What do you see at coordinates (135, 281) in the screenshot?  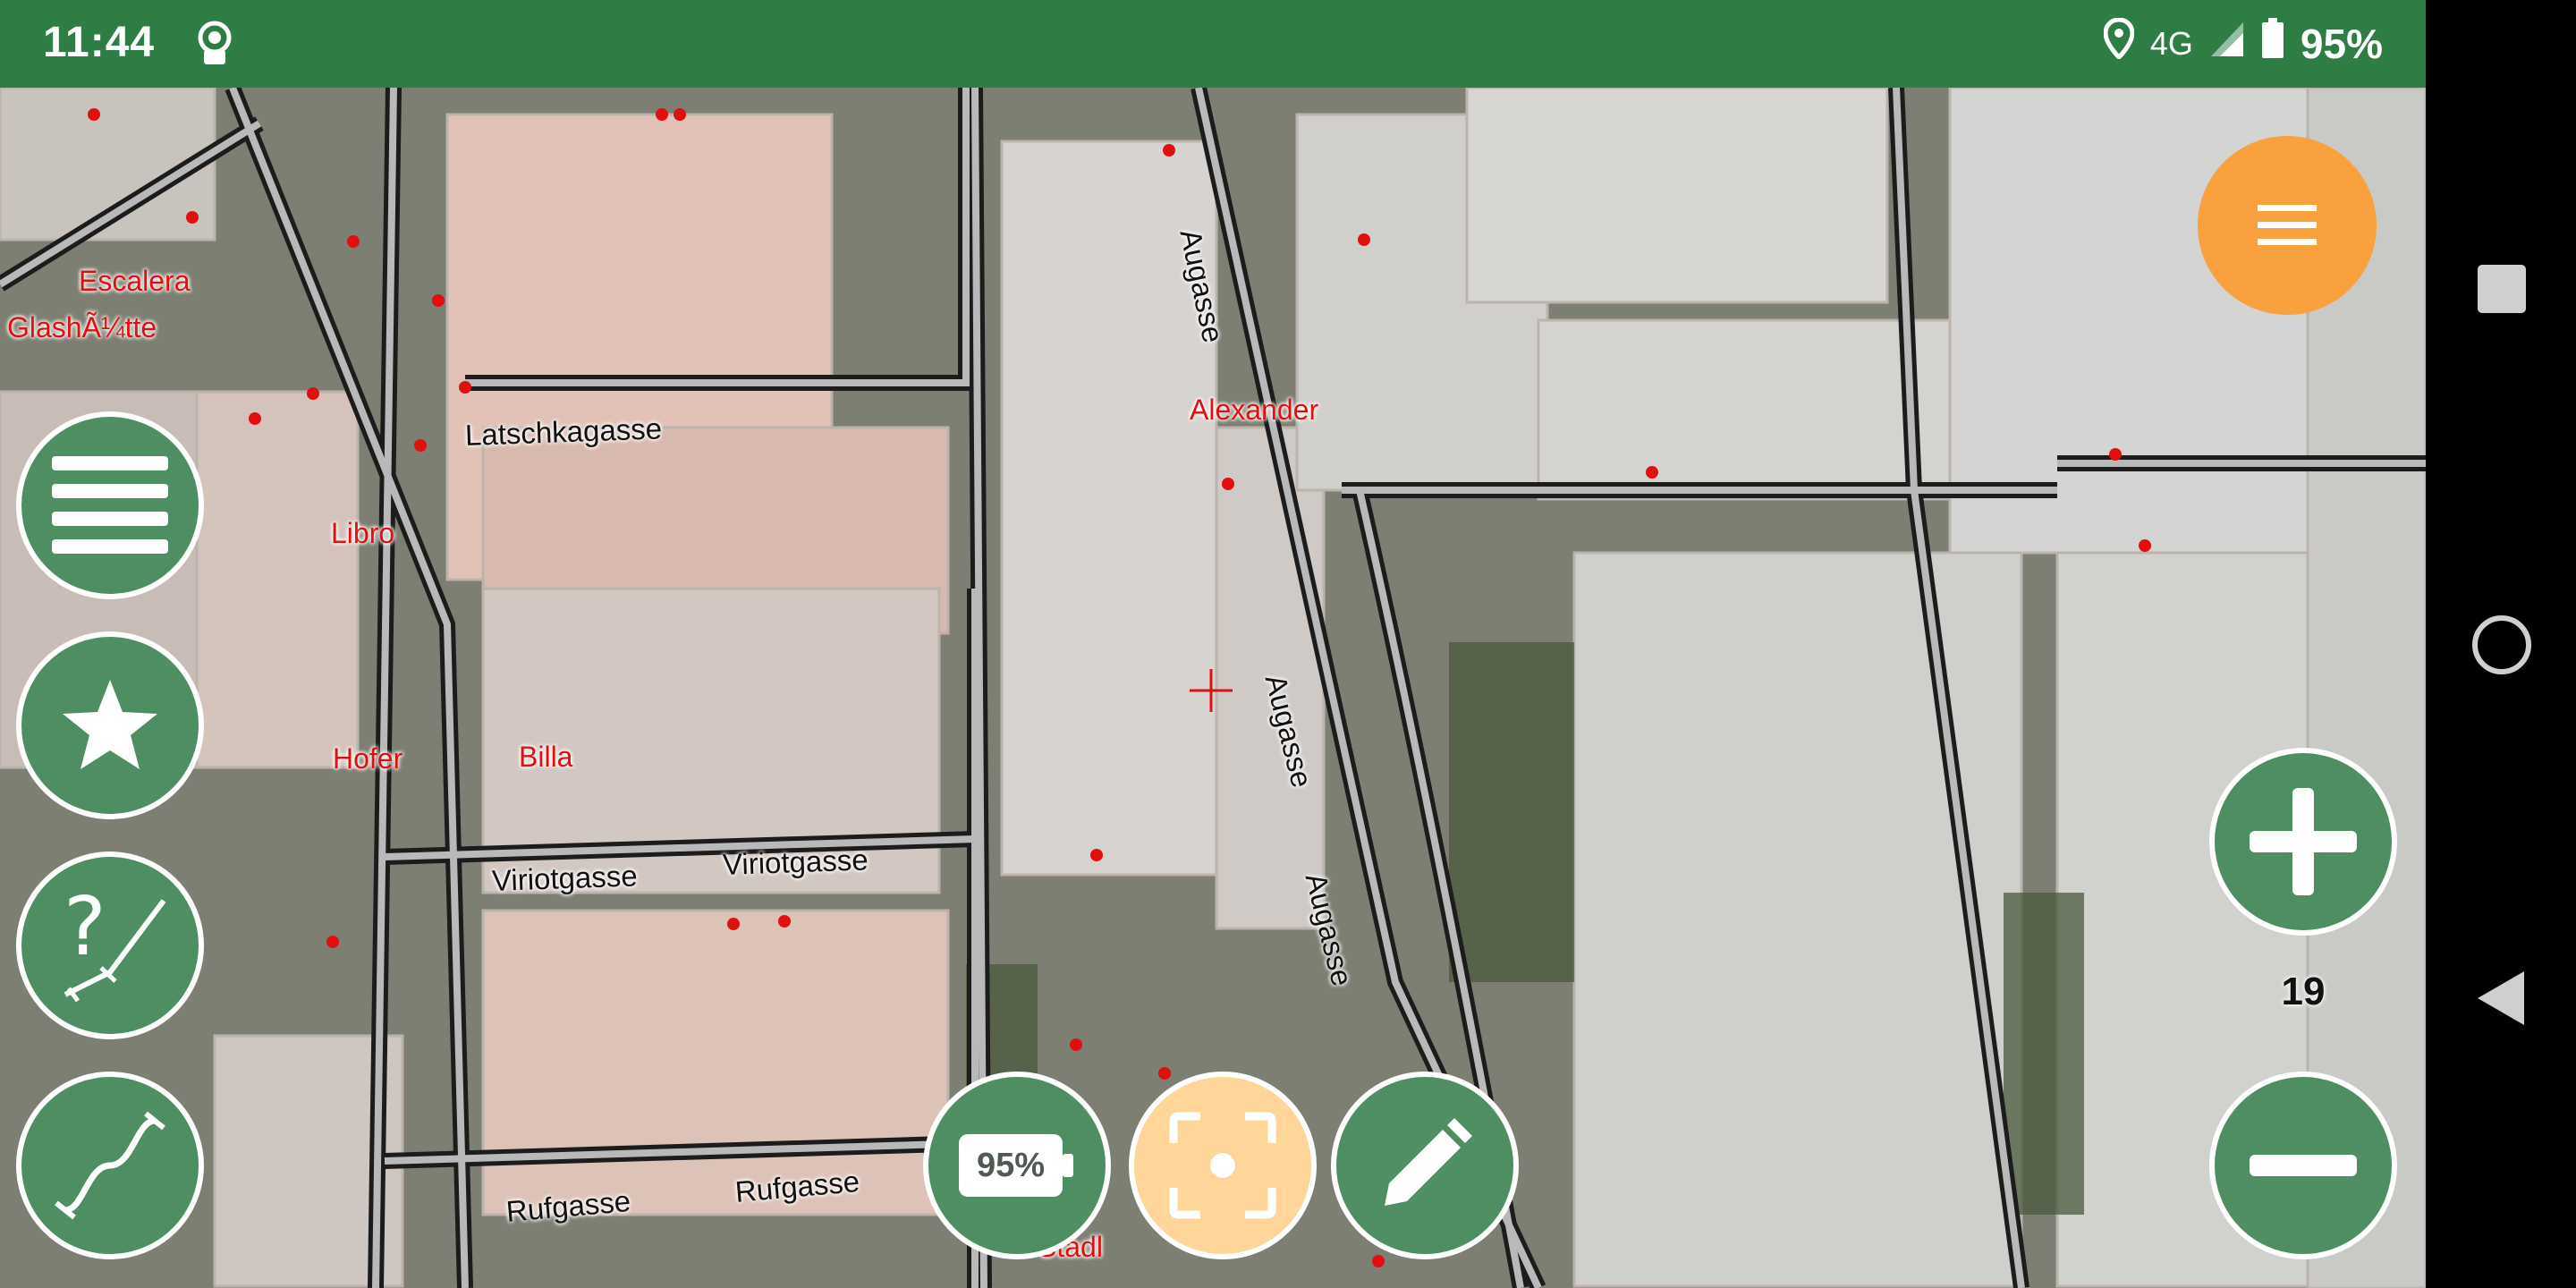 I see `poi-label: Escalera` at bounding box center [135, 281].